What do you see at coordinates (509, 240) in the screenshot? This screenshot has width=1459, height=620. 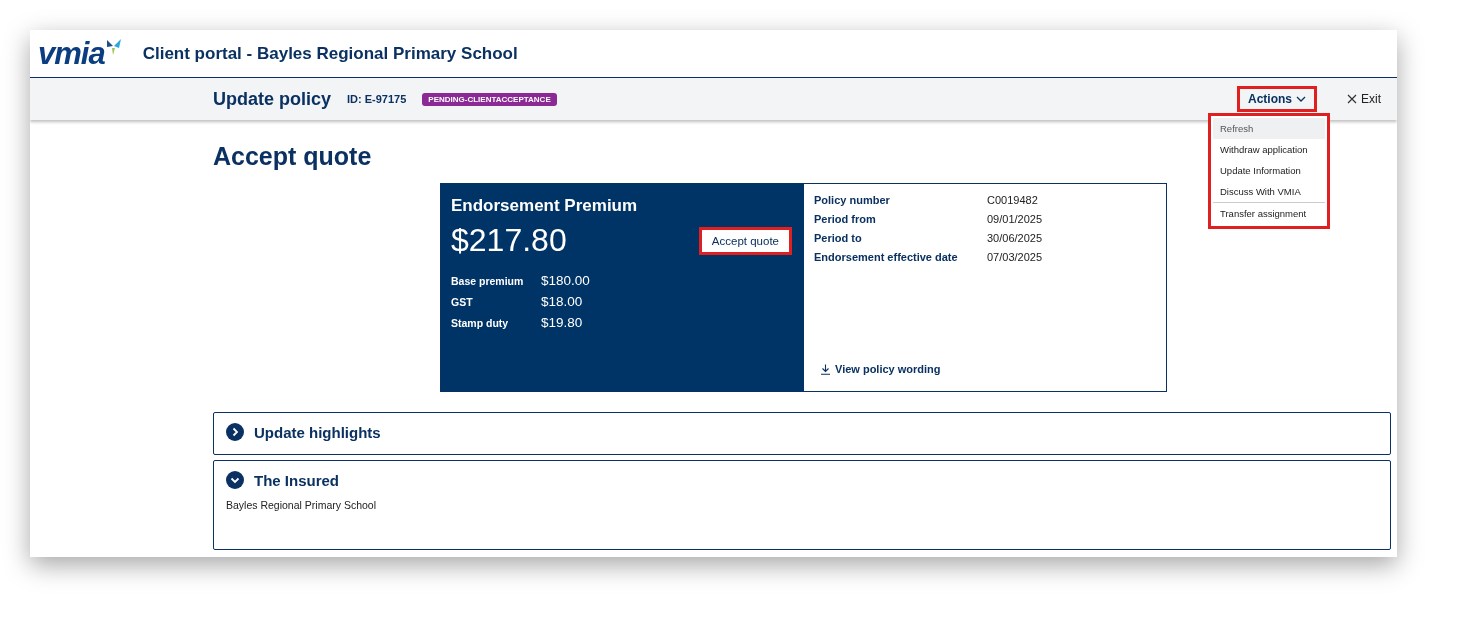 I see `premium-amount: $217.80` at bounding box center [509, 240].